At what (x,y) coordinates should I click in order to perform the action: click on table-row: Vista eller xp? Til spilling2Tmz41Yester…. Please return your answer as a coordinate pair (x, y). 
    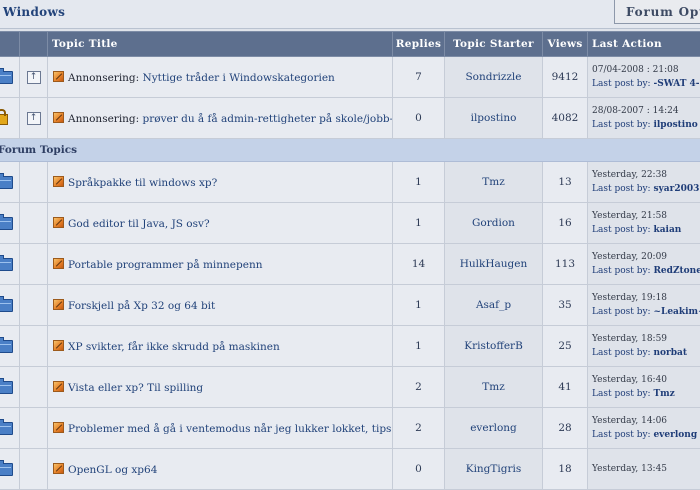
    Looking at the image, I should click on (350, 387).